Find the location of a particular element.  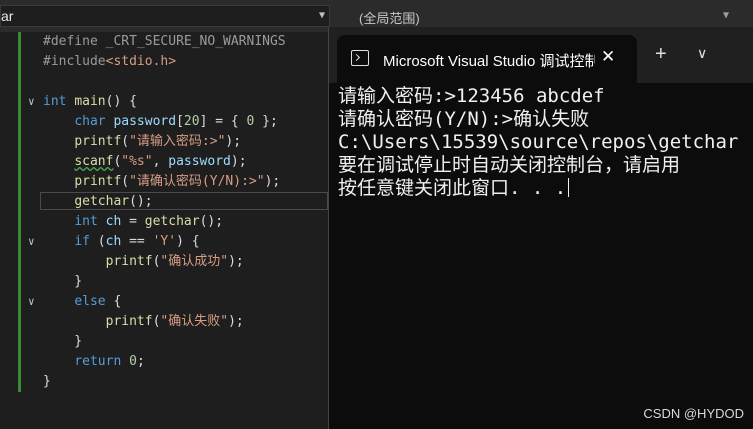

new-tab-button: + is located at coordinates (661, 54).